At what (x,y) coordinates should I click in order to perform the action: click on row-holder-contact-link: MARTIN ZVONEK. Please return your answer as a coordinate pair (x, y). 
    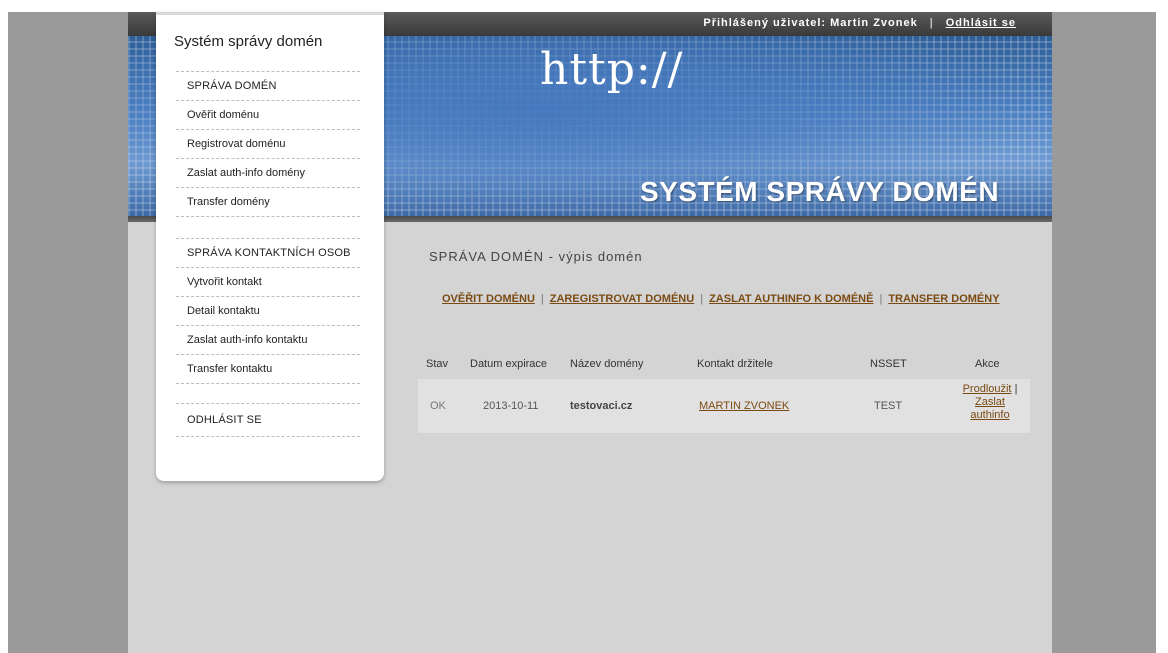
    Looking at the image, I should click on (744, 406).